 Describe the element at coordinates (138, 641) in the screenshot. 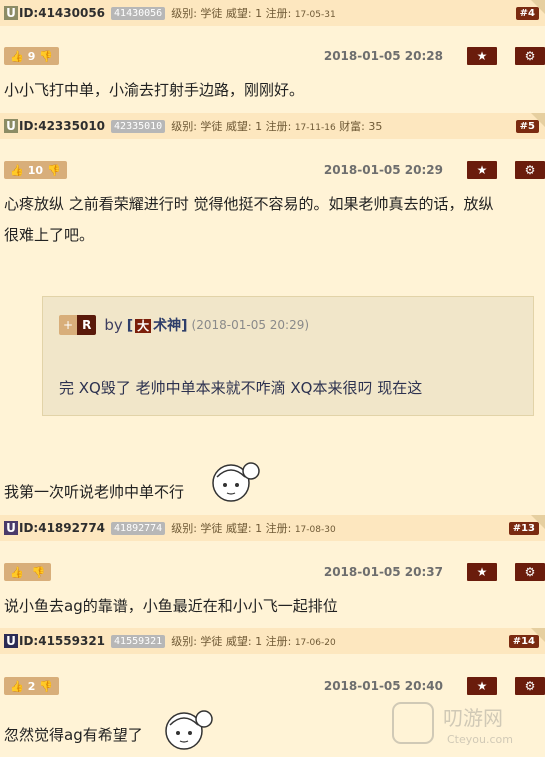

I see `uid-tag: 41559321` at that location.